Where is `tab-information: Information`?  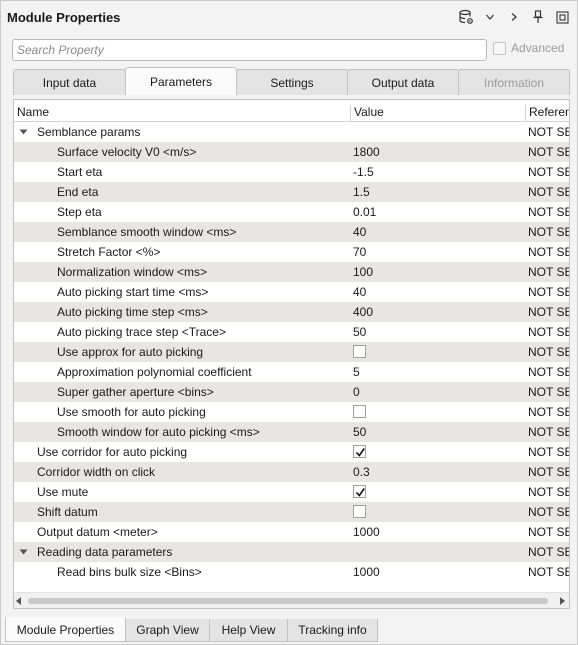 tab-information: Information is located at coordinates (514, 82).